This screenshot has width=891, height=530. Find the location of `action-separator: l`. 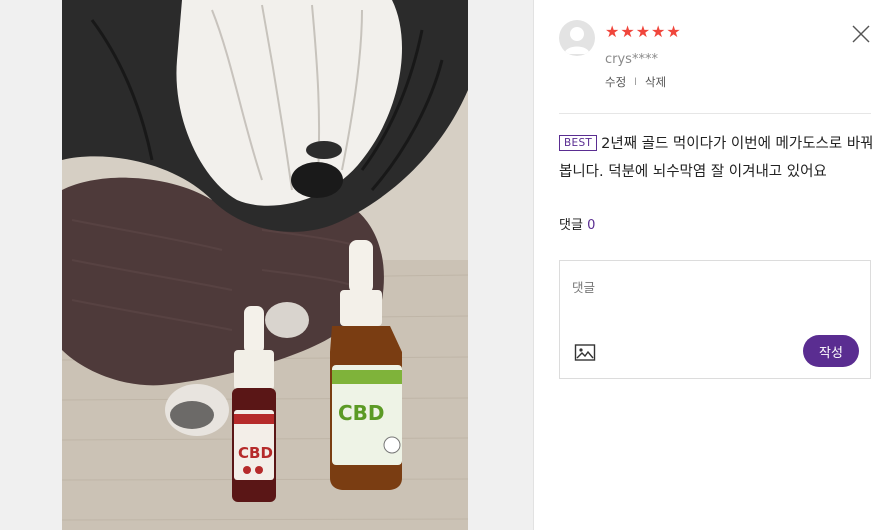

action-separator: l is located at coordinates (635, 82).